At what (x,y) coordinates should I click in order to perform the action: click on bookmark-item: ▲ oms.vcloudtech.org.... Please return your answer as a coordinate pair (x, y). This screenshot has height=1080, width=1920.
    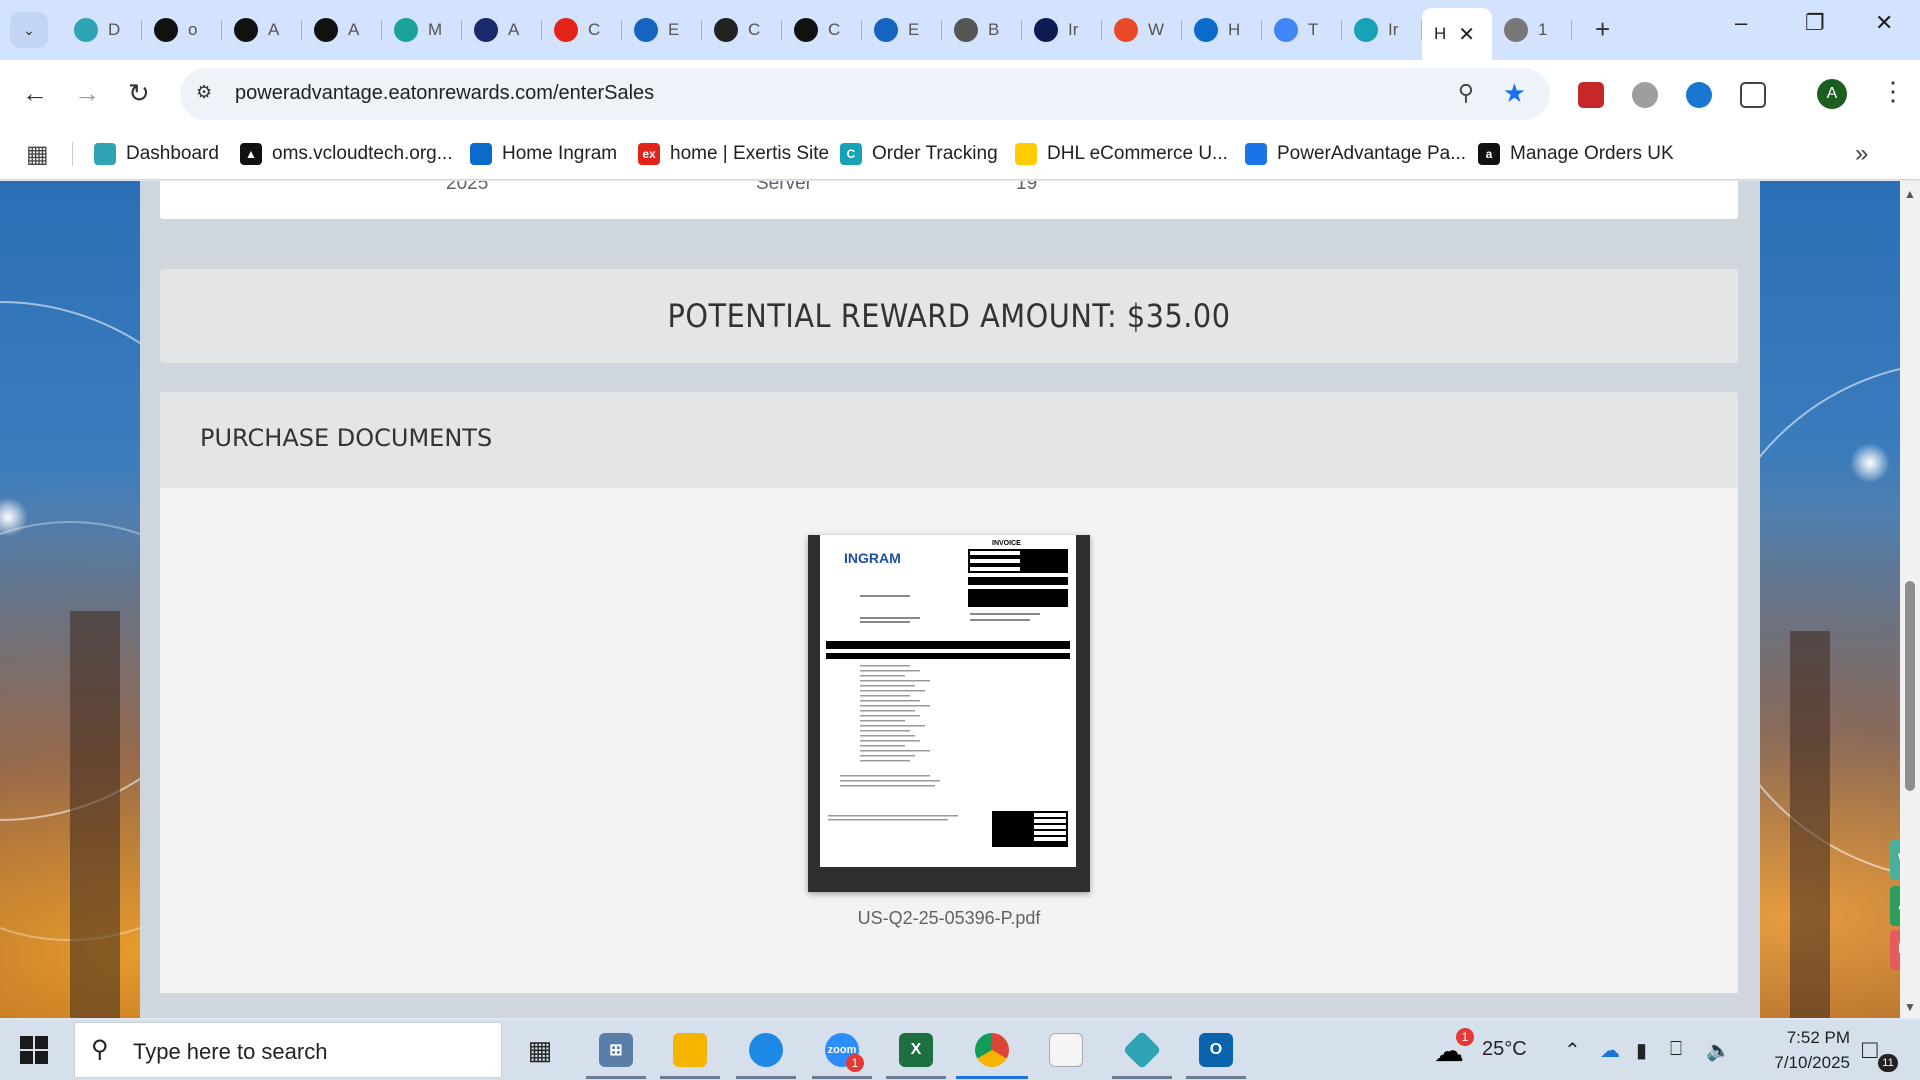
    Looking at the image, I should click on (346, 154).